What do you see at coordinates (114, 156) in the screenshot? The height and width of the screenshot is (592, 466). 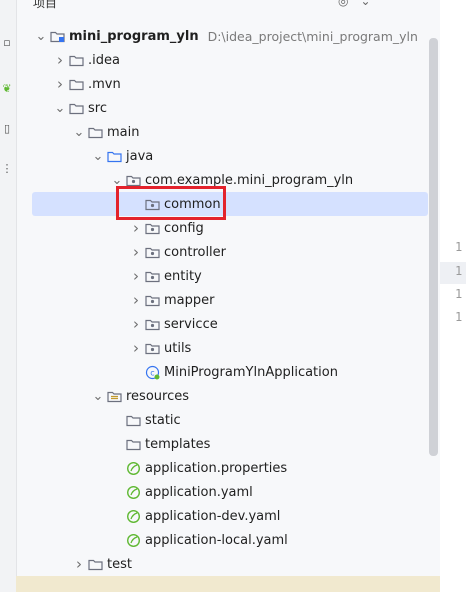 I see `source-folder-icon` at bounding box center [114, 156].